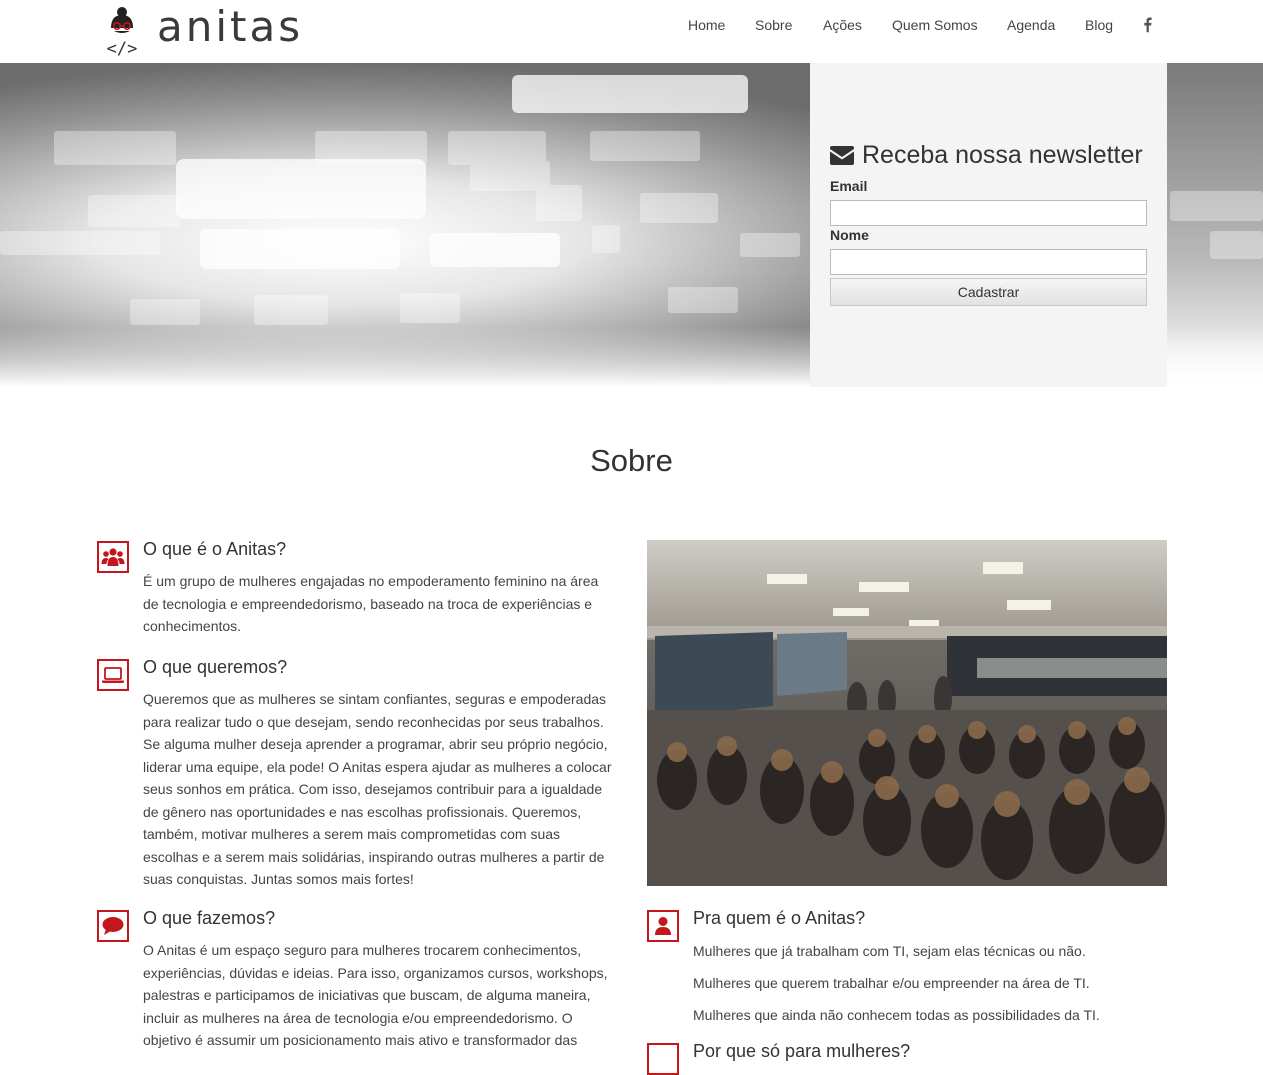  I want to click on section-title-sobre: Sobre, so click(631, 460).